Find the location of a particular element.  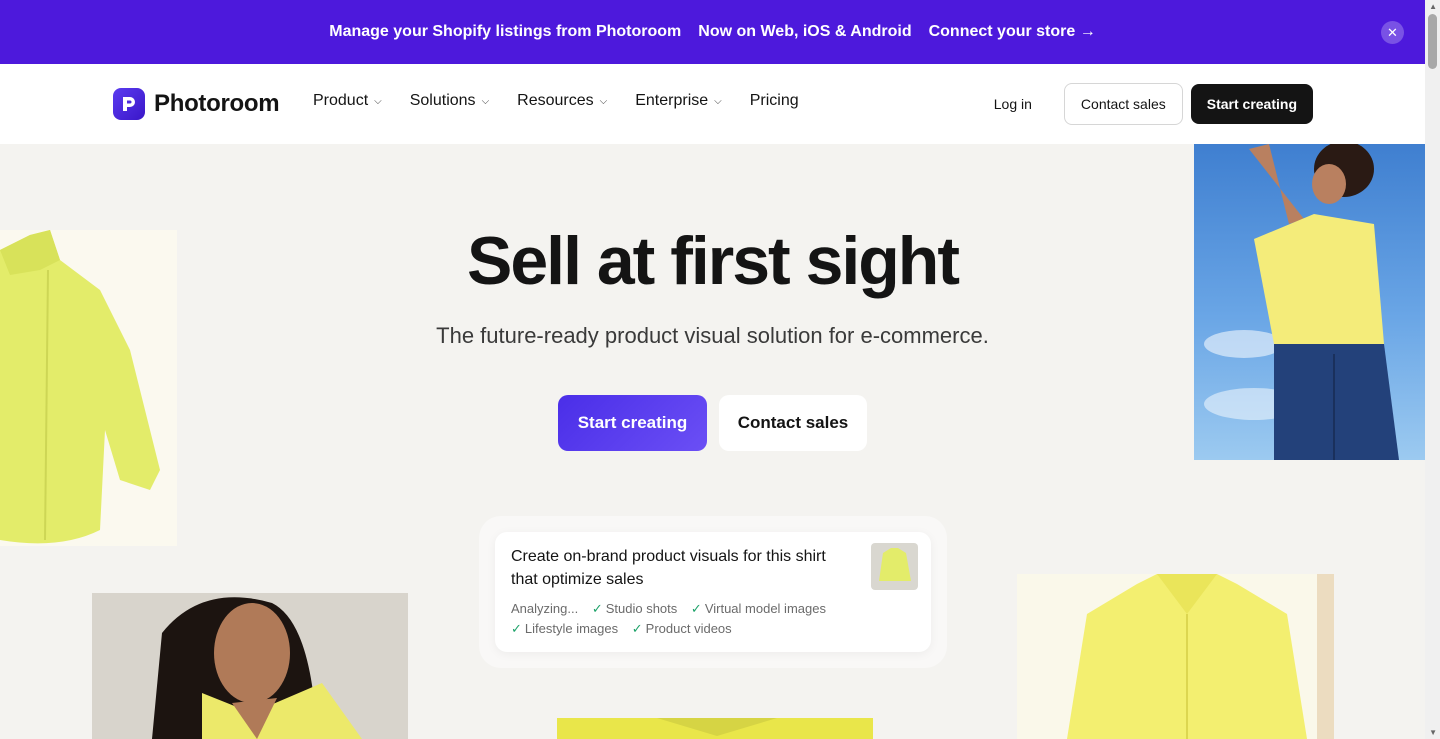

nav-item-pricing: Pricing is located at coordinates (774, 101).